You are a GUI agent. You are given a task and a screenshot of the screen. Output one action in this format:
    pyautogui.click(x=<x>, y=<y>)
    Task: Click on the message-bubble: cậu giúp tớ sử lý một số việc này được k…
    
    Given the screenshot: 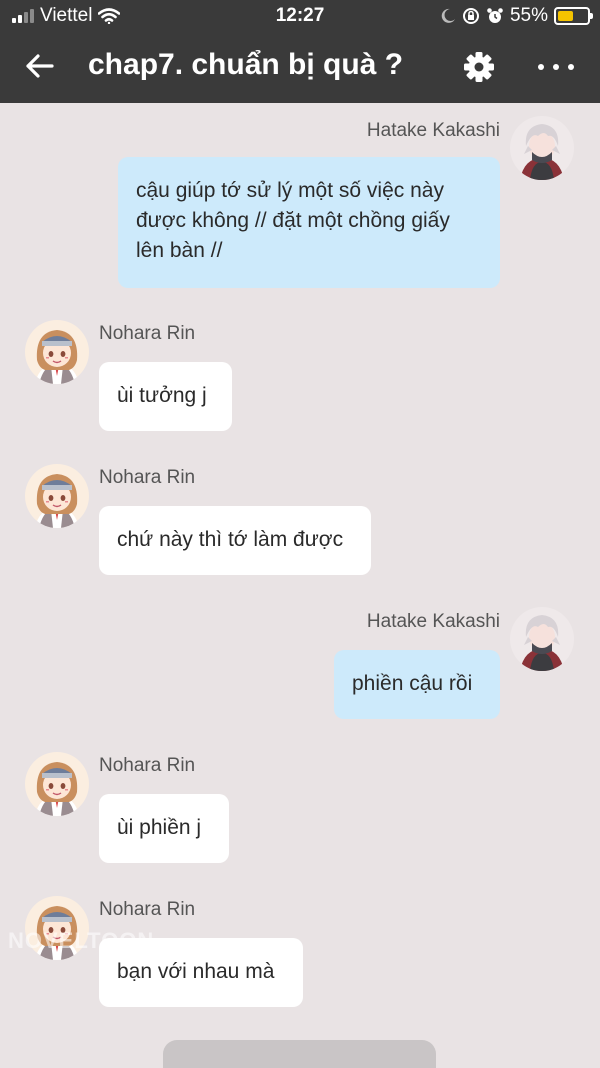 What is the action you would take?
    pyautogui.click(x=309, y=222)
    